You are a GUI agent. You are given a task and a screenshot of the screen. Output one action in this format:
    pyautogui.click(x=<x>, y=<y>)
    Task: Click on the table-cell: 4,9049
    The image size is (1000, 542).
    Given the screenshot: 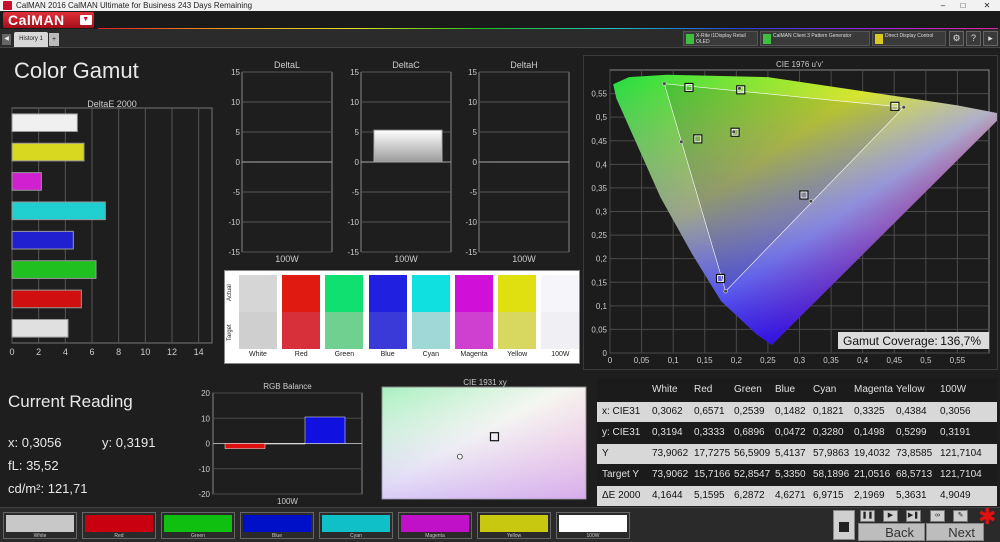 What is the action you would take?
    pyautogui.click(x=955, y=495)
    